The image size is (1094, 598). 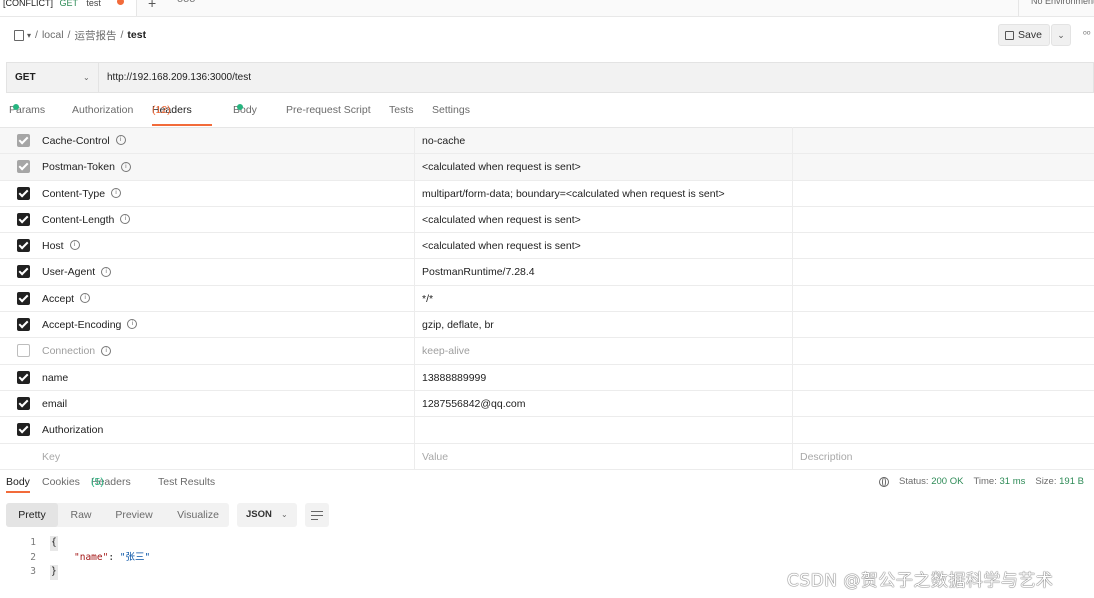 What do you see at coordinates (1087, 31) in the screenshot?
I see `more-actions-icon: ₒₒ` at bounding box center [1087, 31].